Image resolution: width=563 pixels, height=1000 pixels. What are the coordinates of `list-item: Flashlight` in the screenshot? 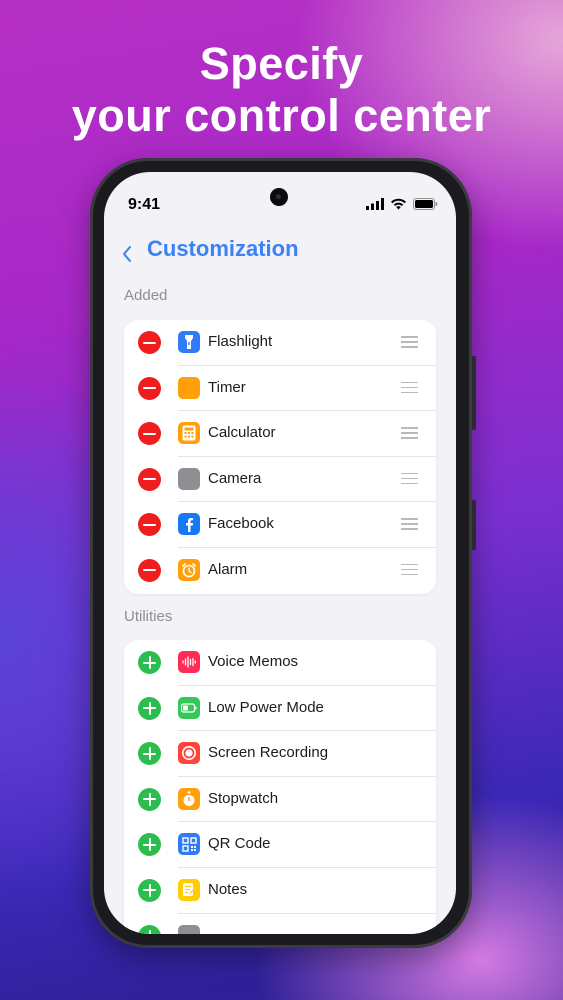 It's located at (280, 343).